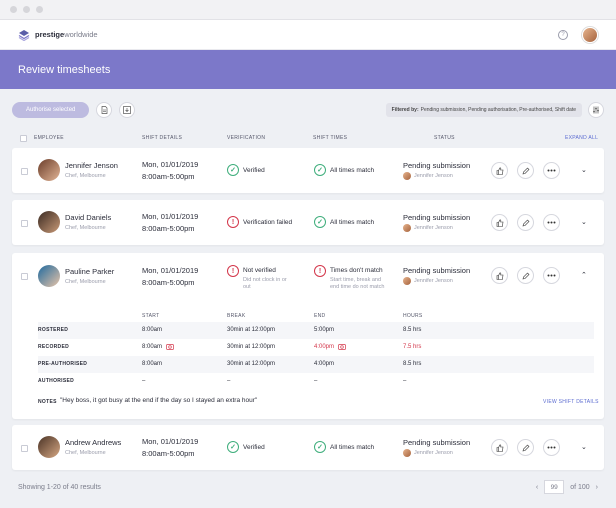 This screenshot has width=616, height=508. I want to click on sliders-icon, so click(596, 110).